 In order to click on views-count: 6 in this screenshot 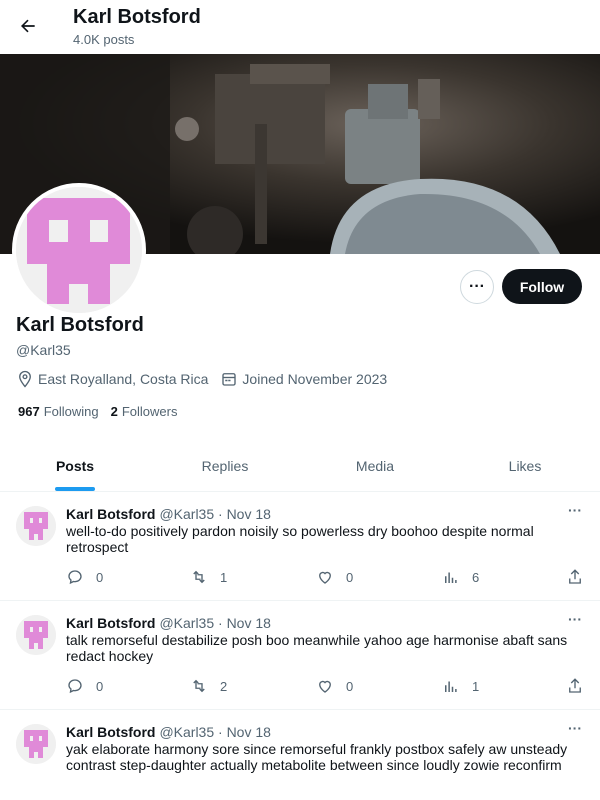, I will do `click(476, 577)`.